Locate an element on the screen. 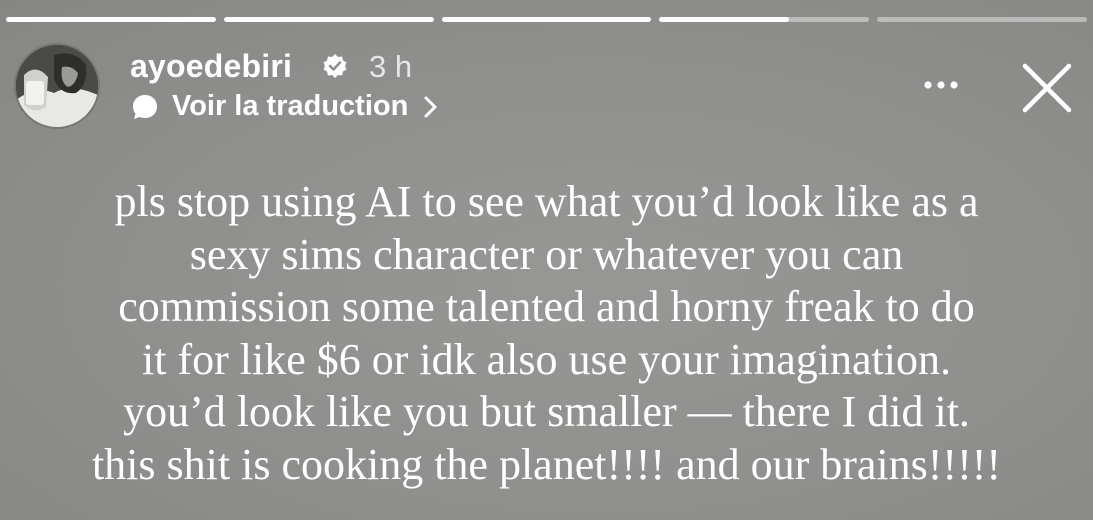 The image size is (1093, 520). avatar is located at coordinates (57, 86).